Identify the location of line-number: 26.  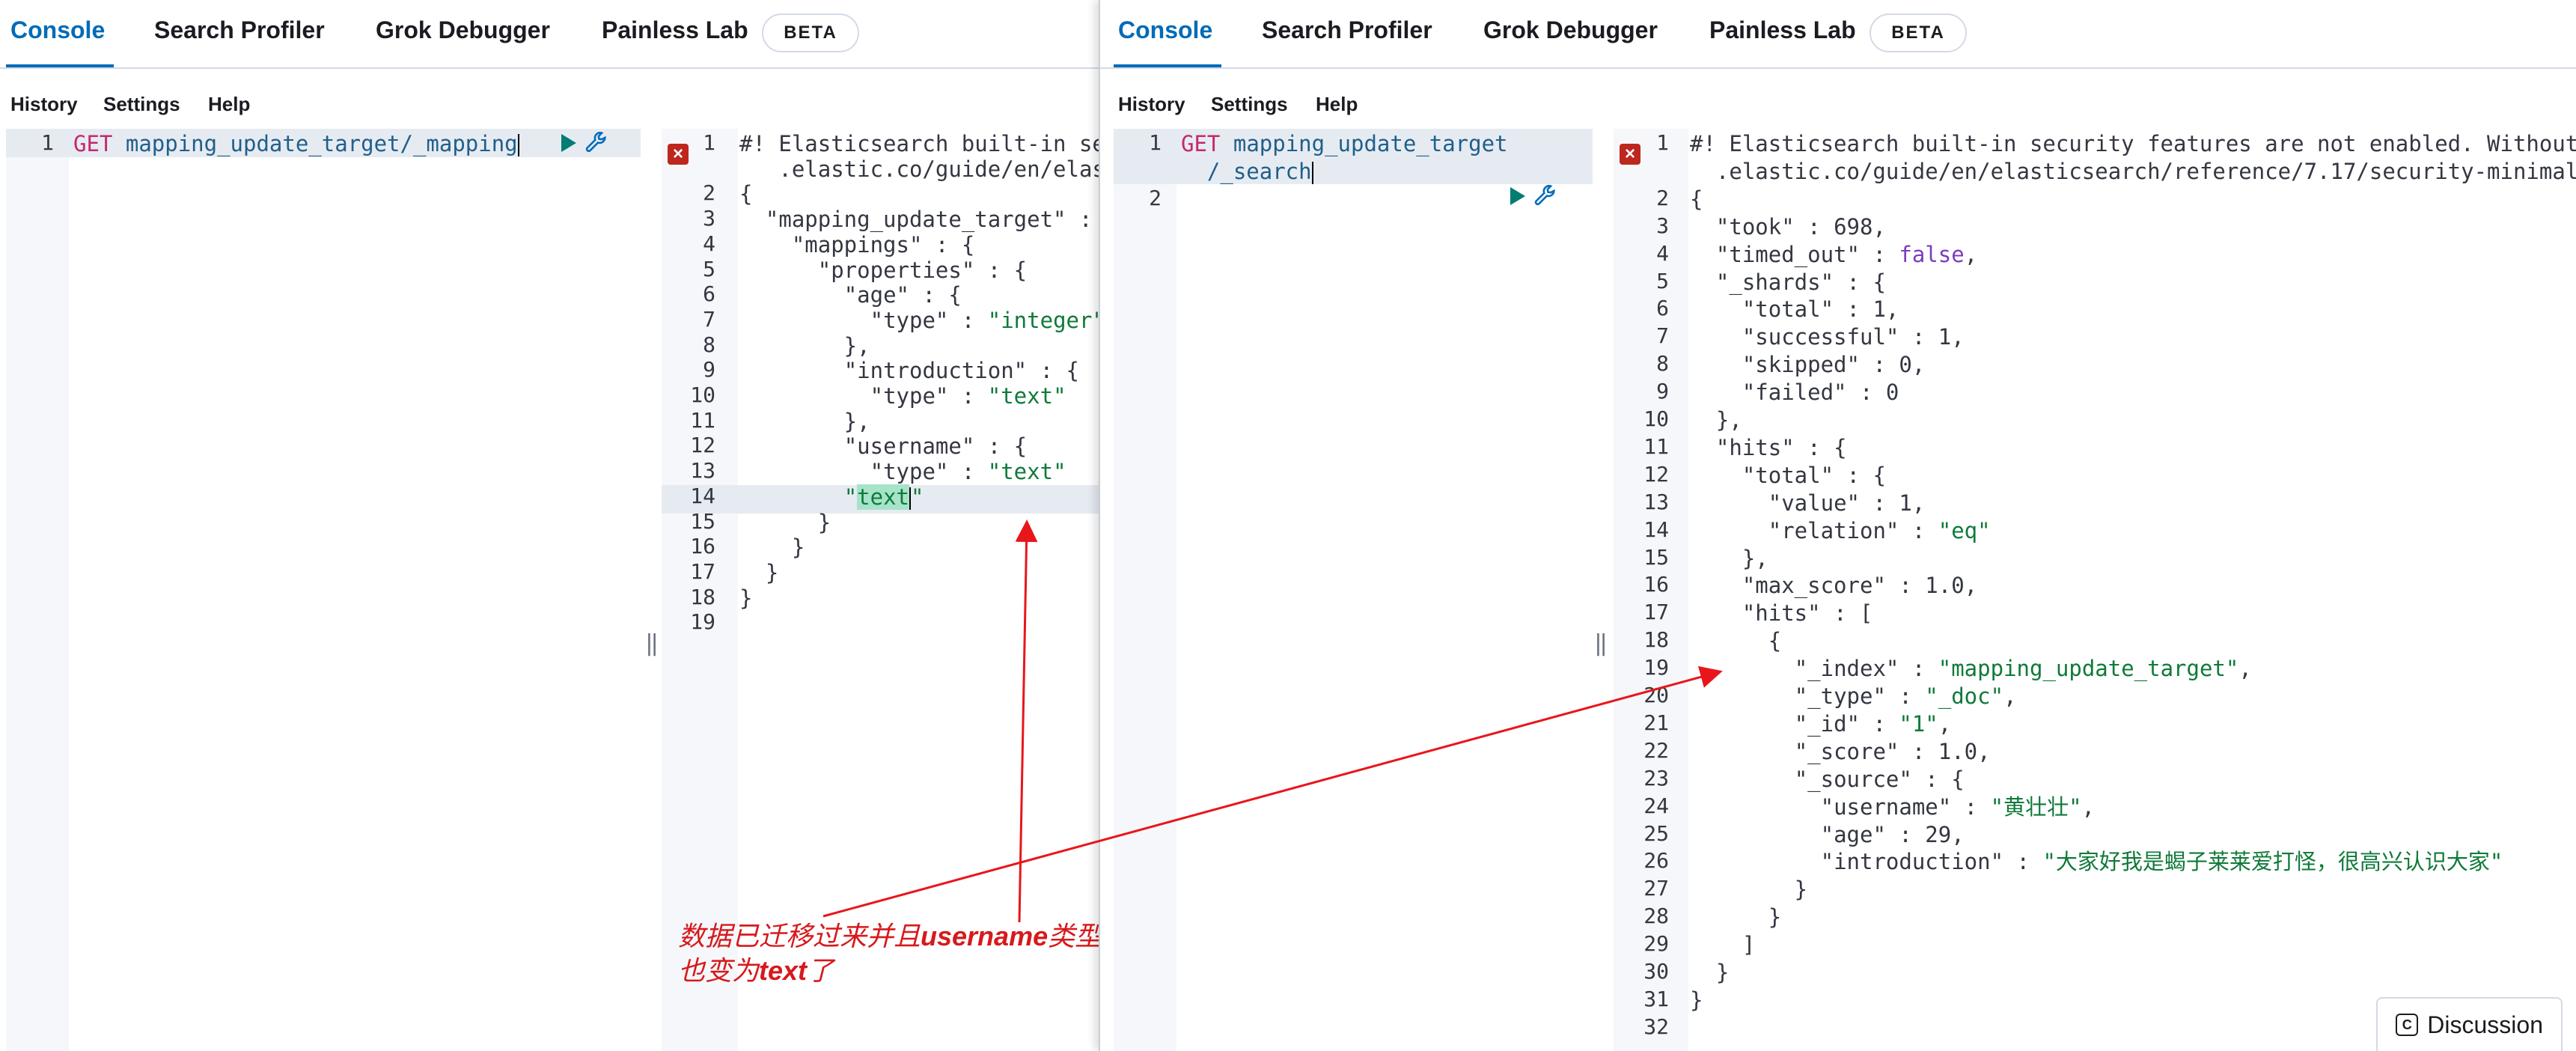
(1656, 861).